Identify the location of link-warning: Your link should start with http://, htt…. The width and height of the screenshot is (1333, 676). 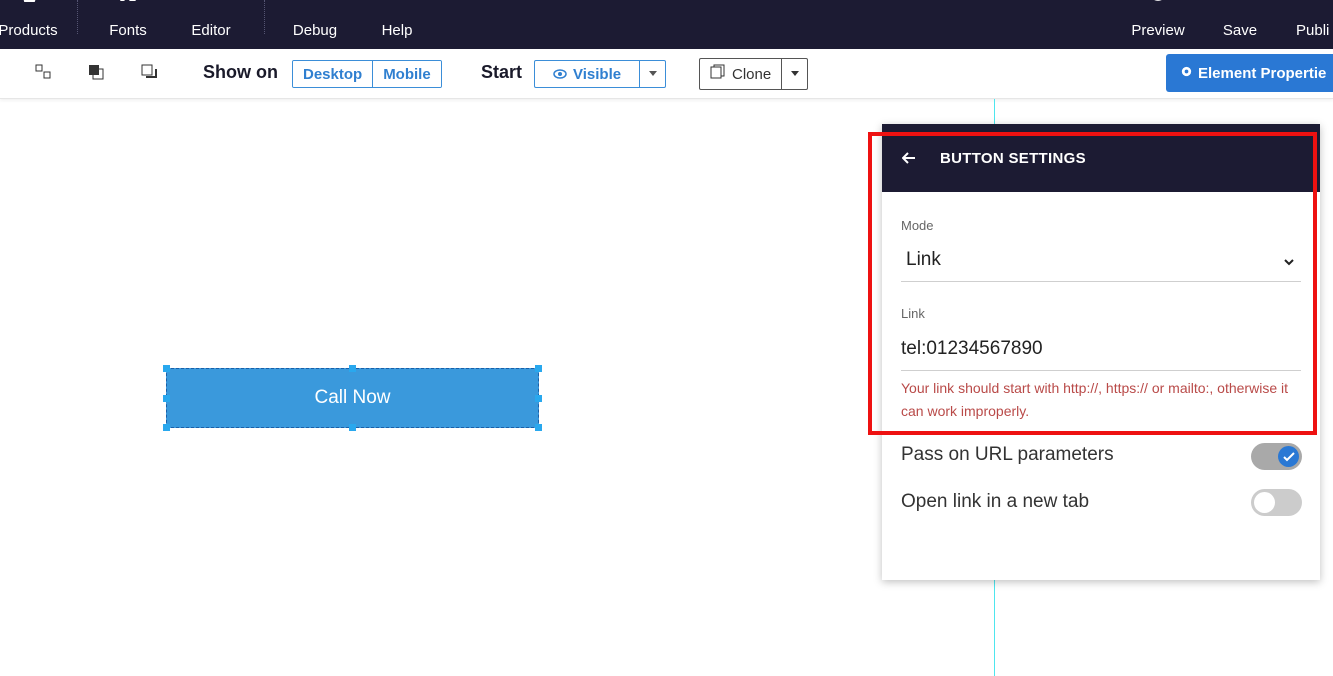
(1094, 399).